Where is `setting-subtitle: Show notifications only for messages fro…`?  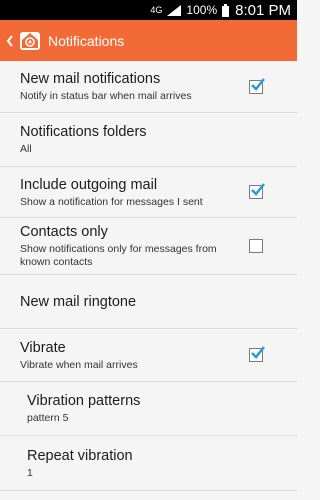
setting-subtitle: Show notifications only for messages fro… is located at coordinates (118, 255).